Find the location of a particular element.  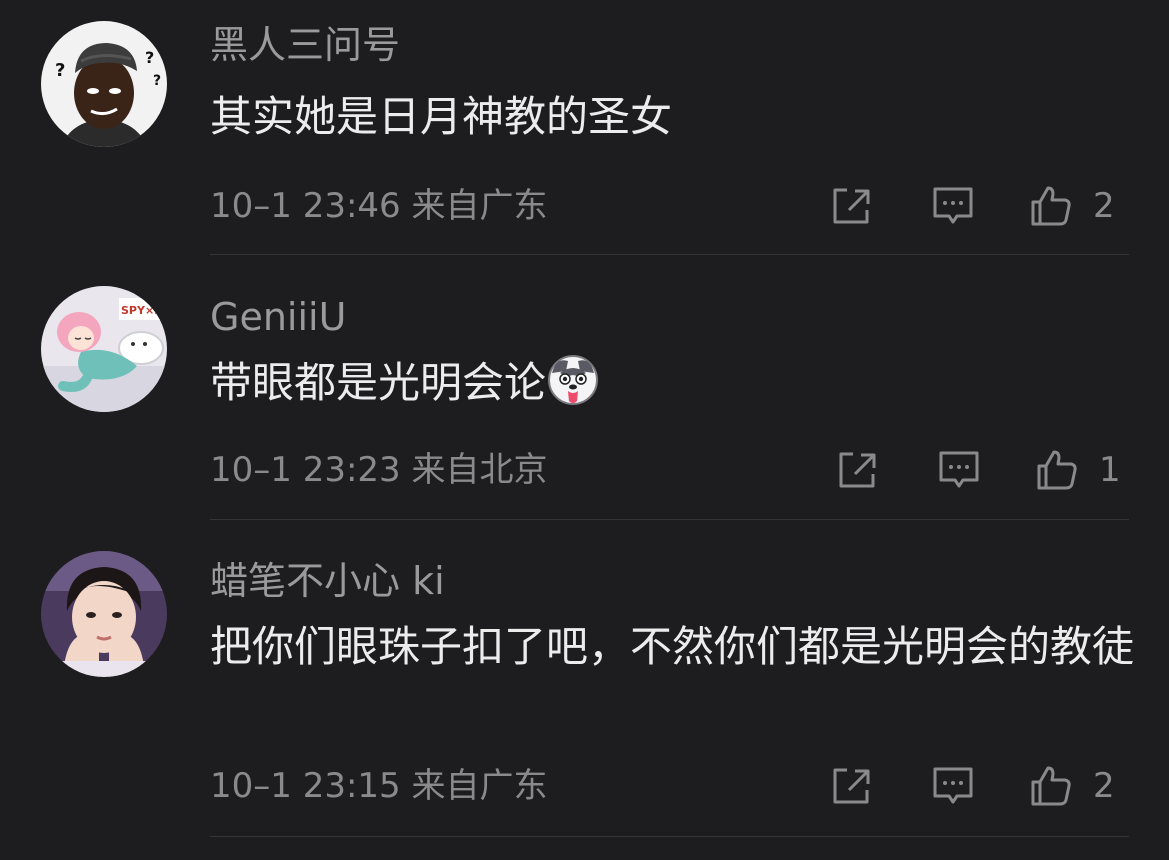

like-button: 1 is located at coordinates (1082, 470).